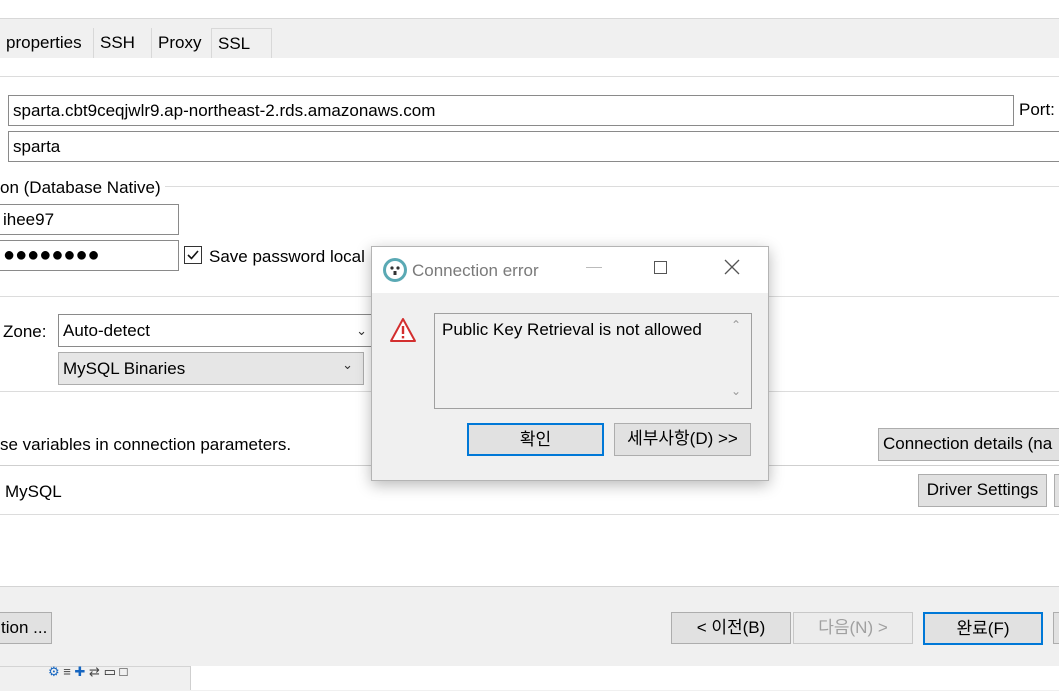 The height and width of the screenshot is (691, 1059). I want to click on driver-extra-button, so click(1056, 490).